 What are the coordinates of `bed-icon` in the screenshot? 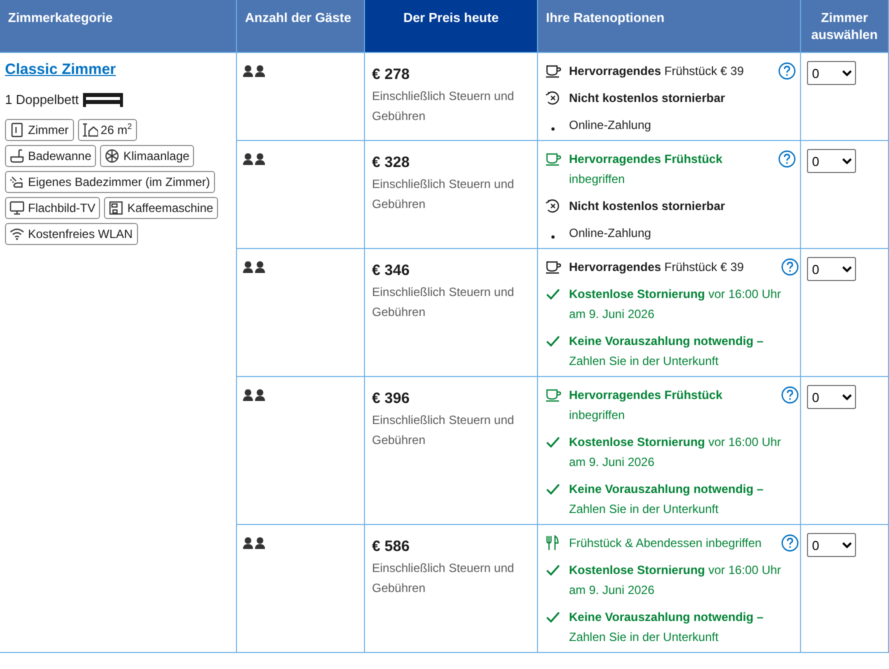 It's located at (103, 99).